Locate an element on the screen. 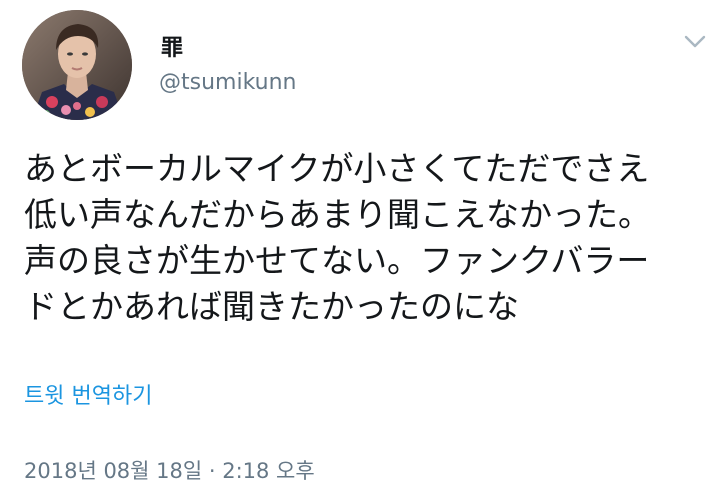 The image size is (720, 492). tweet-timestamp: 2018년 08월 18일 · 2:18 오후 is located at coordinates (169, 471).